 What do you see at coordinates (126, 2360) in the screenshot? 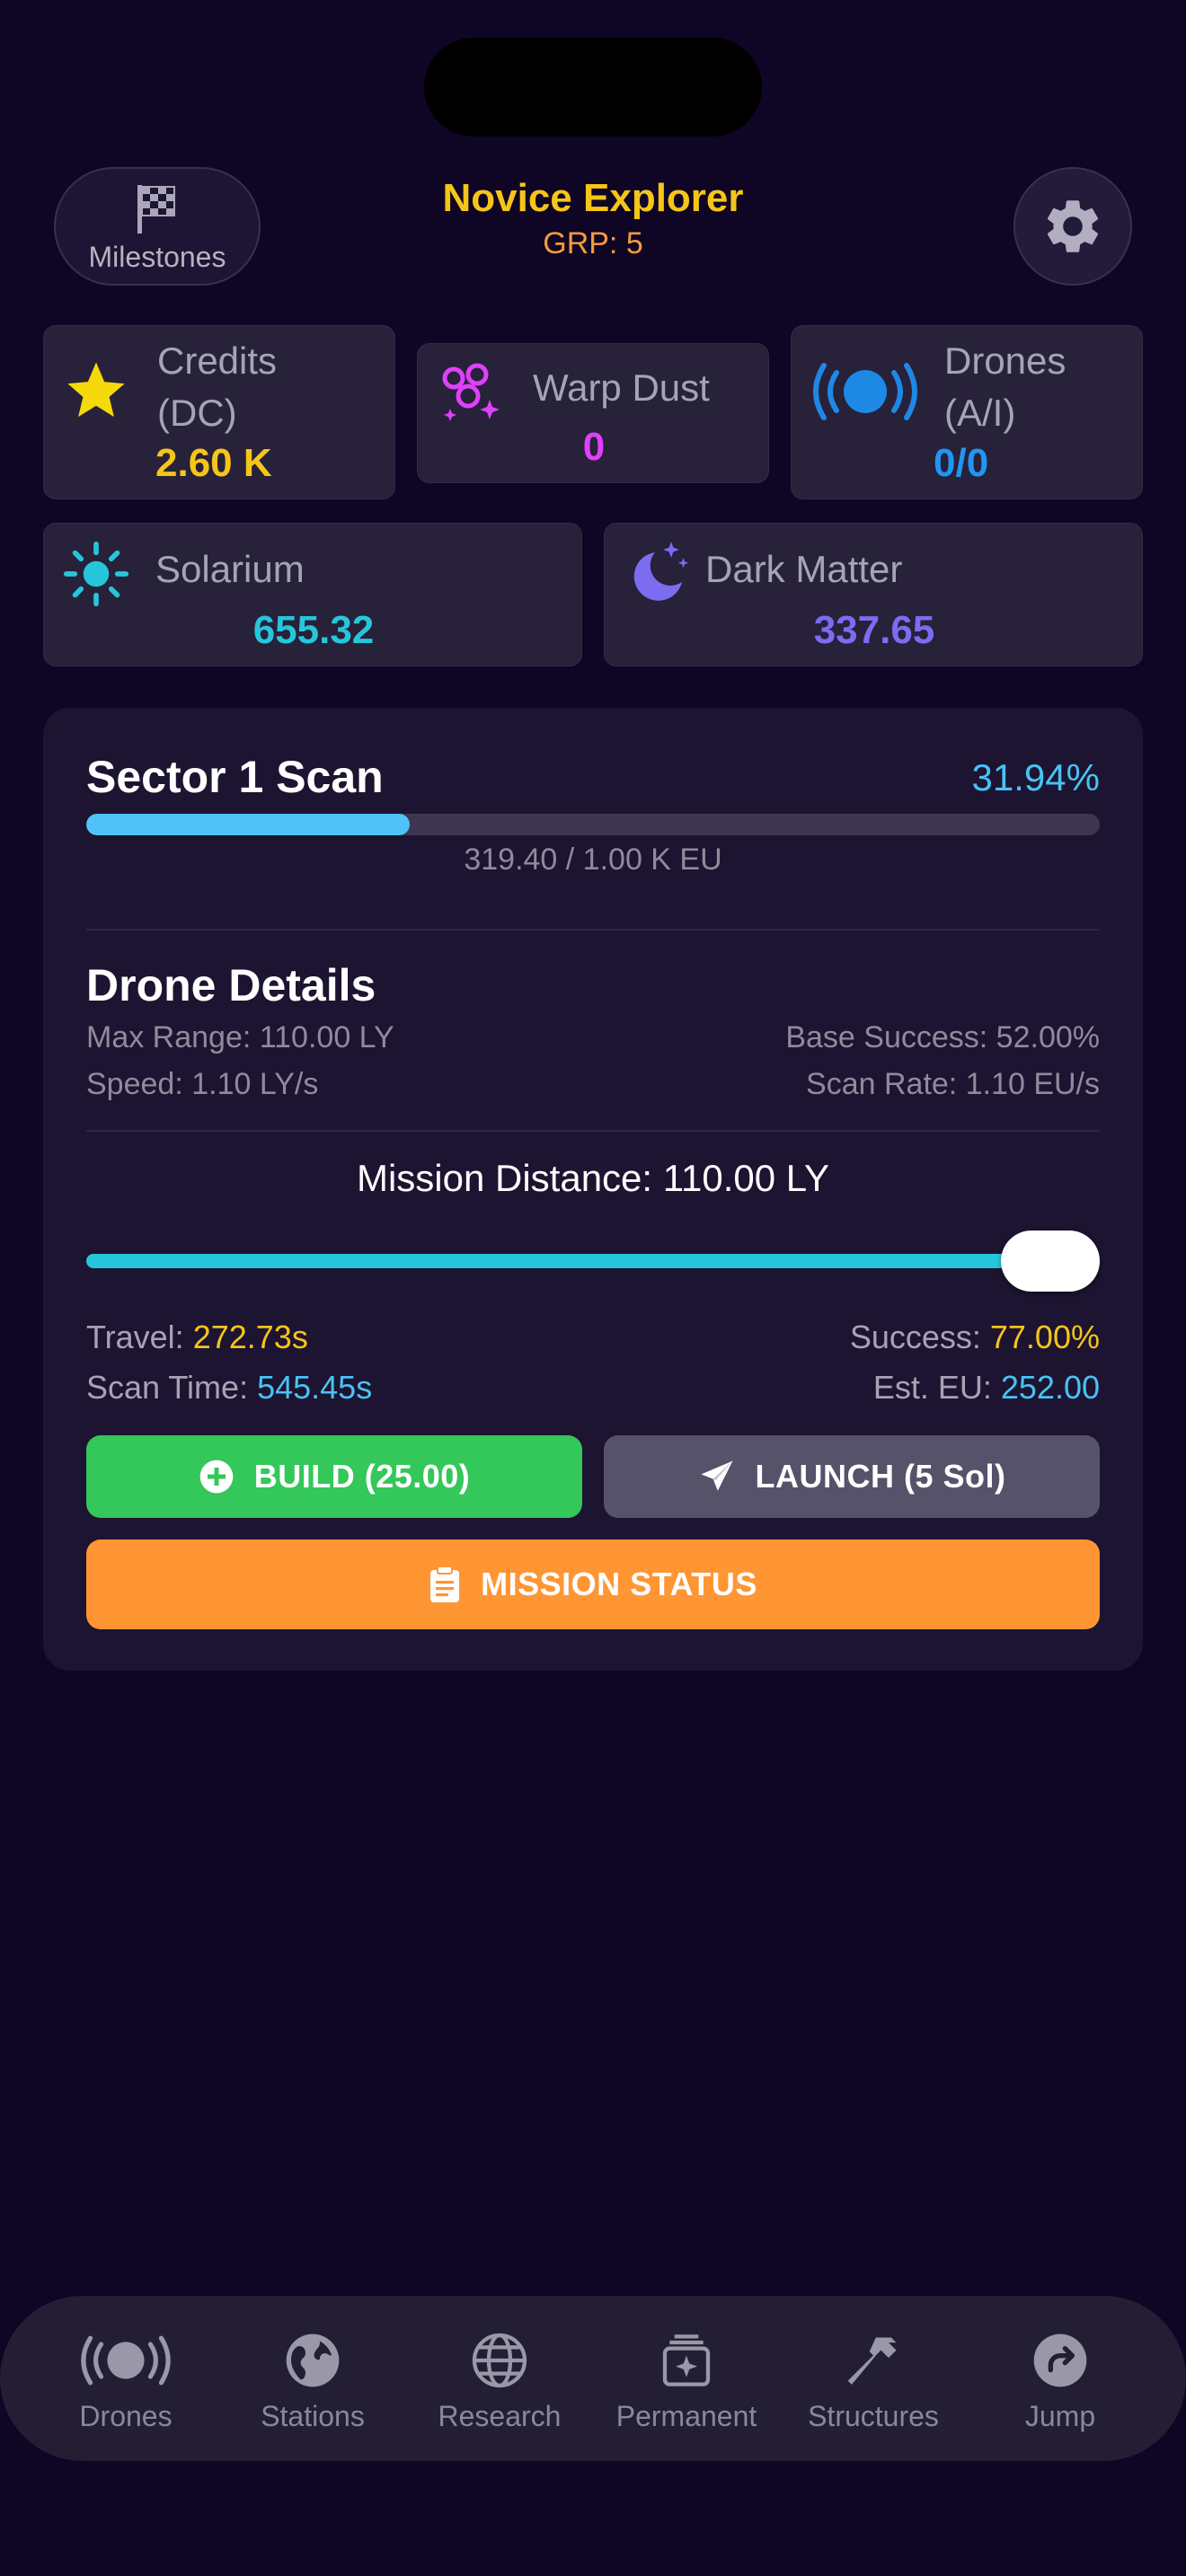
I see `drone-icon` at bounding box center [126, 2360].